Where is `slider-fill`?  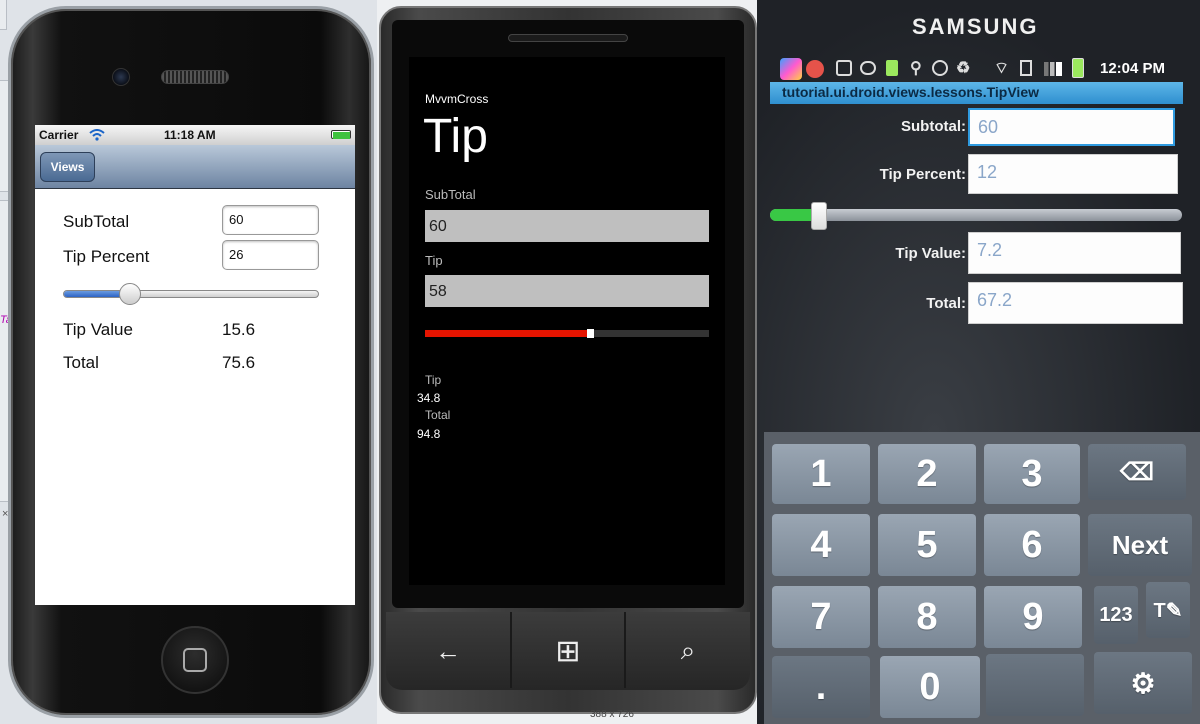 slider-fill is located at coordinates (507, 333).